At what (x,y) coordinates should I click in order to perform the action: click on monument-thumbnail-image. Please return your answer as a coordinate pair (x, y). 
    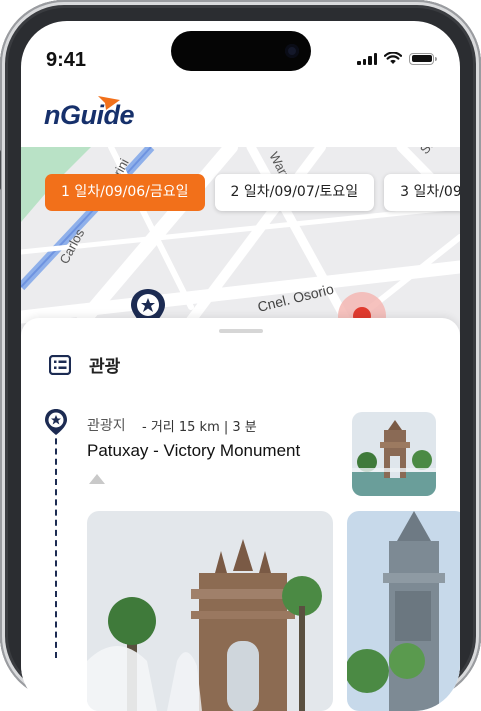
    Looking at the image, I should click on (394, 454).